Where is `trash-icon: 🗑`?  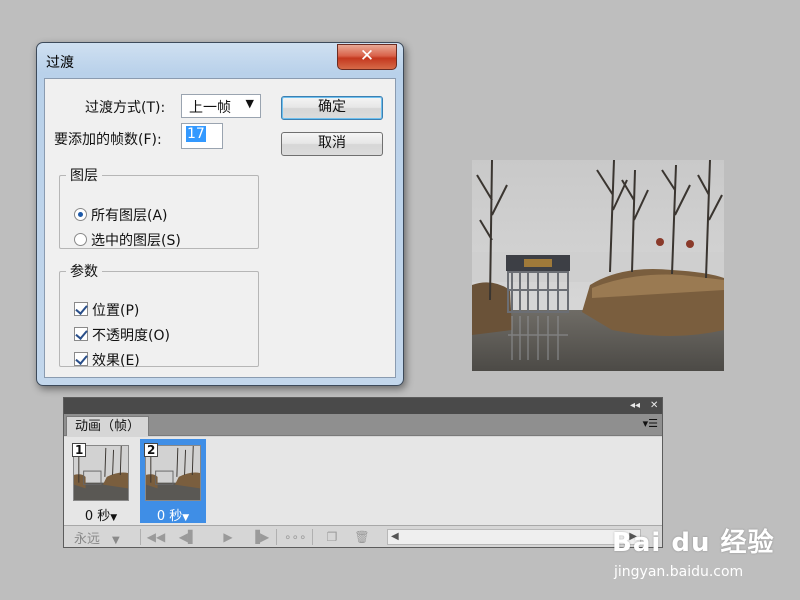
trash-icon: 🗑 is located at coordinates (362, 537).